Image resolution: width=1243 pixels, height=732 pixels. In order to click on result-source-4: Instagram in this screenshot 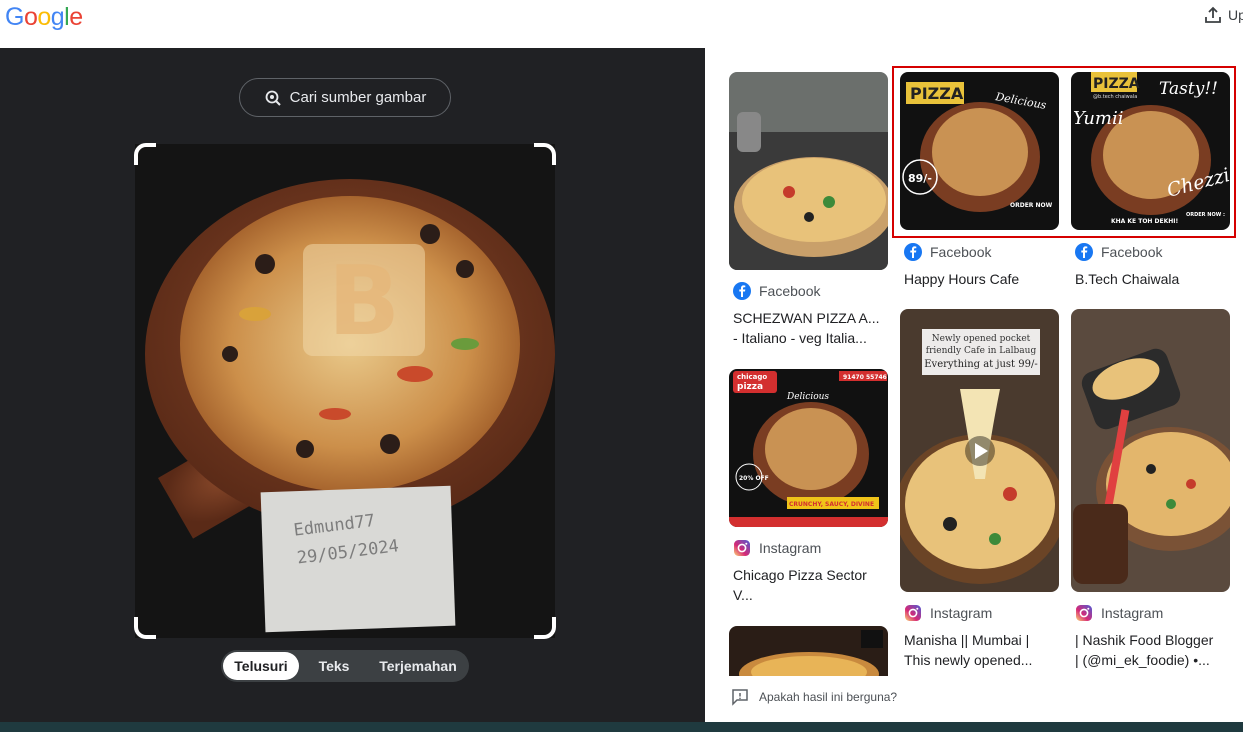, I will do `click(777, 548)`.